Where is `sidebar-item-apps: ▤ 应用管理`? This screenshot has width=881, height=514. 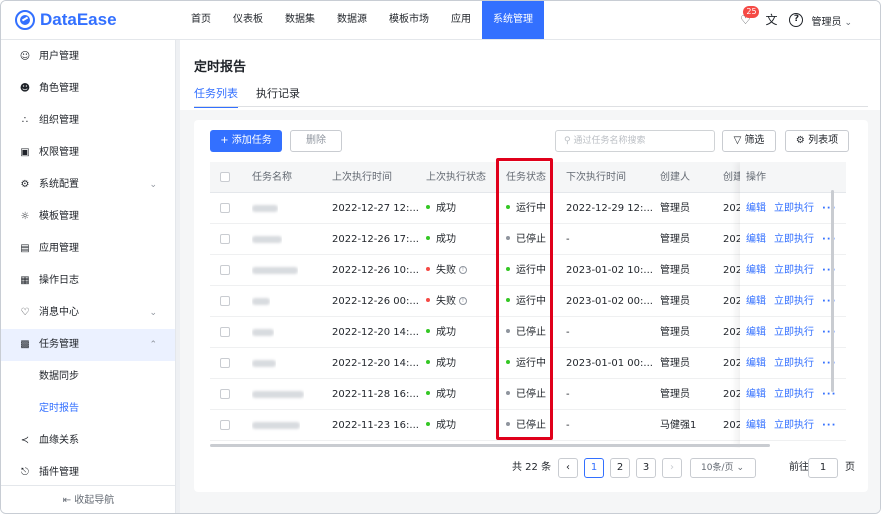
sidebar-item-apps: ▤ 应用管理 is located at coordinates (88, 249).